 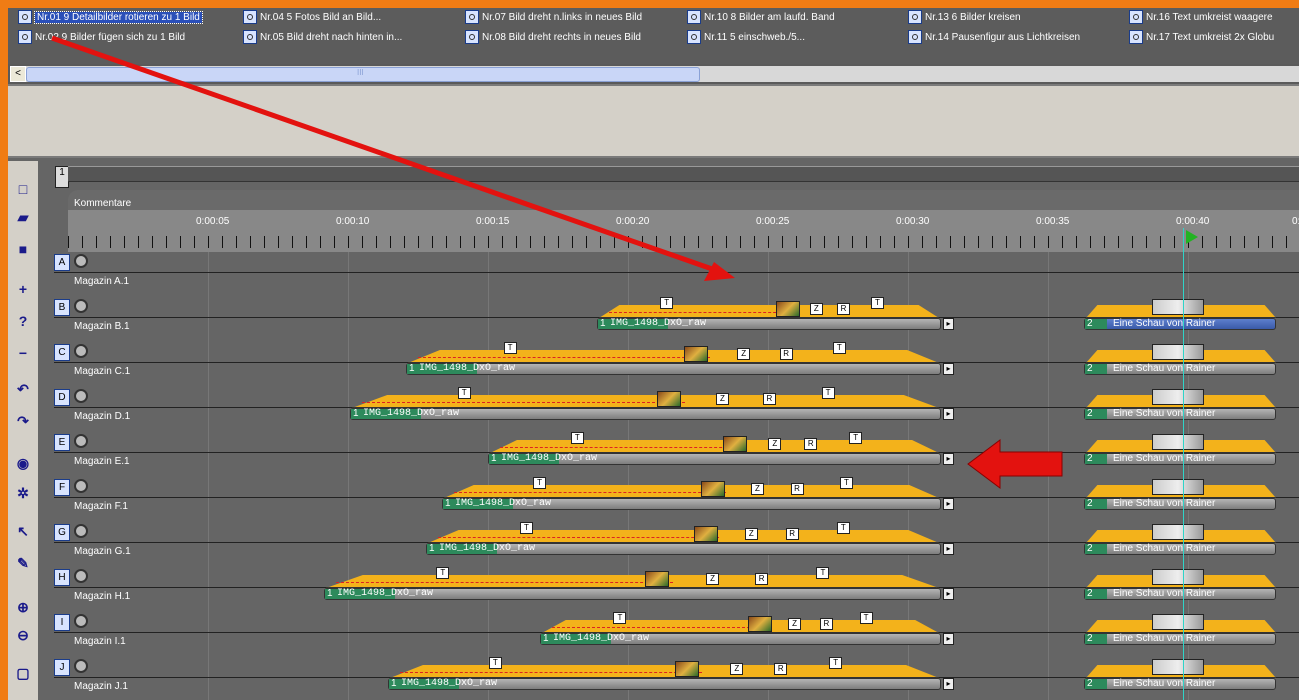 I want to click on lane-a: A Magazin A.1, so click(x=676, y=274).